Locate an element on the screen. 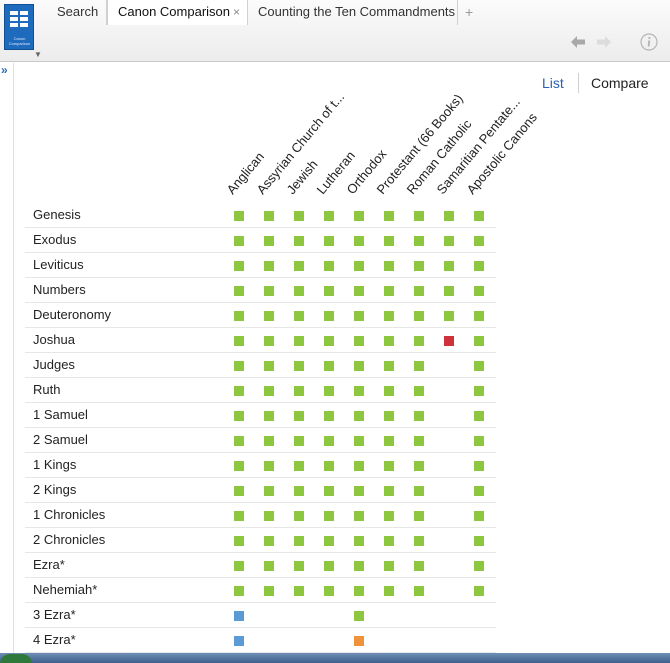 The width and height of the screenshot is (670, 663). tab-canon-comparison: Canon Comparison × is located at coordinates (177, 12).